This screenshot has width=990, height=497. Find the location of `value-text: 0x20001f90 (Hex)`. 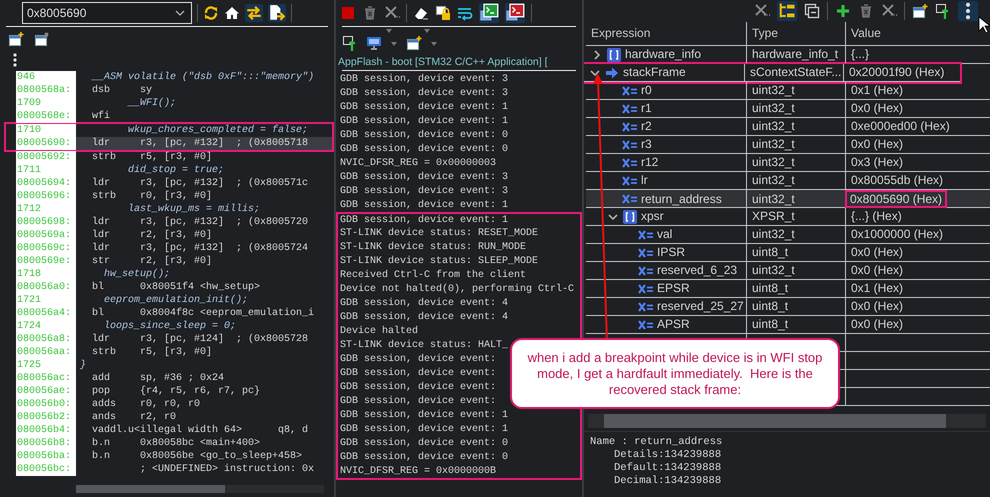

value-text: 0x20001f90 (Hex) is located at coordinates (896, 72).